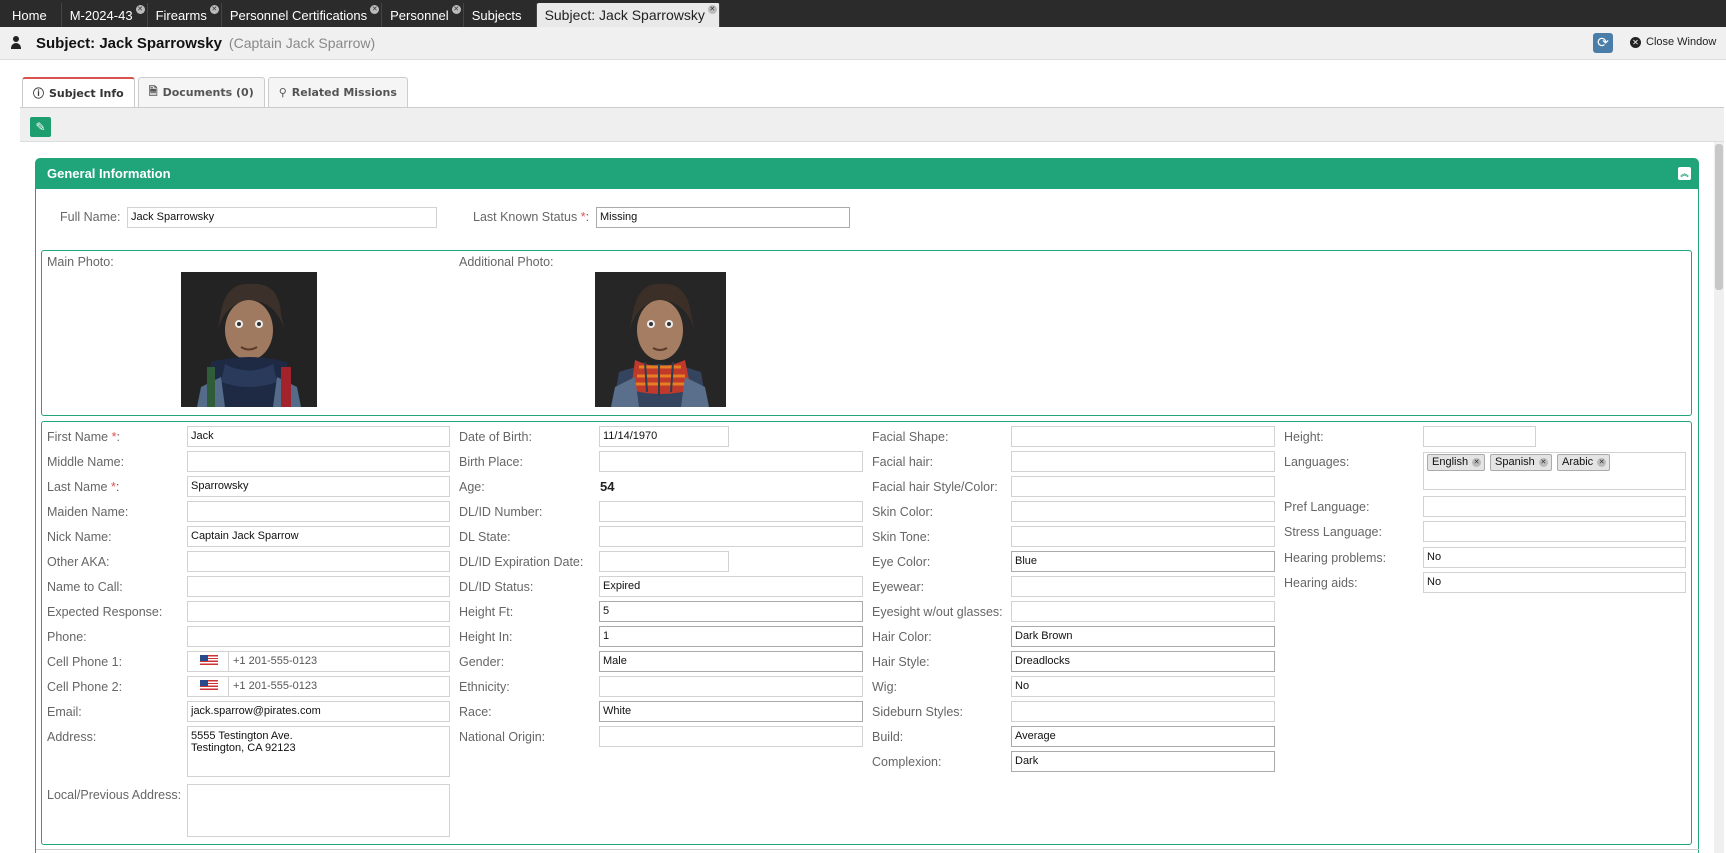 This screenshot has width=1726, height=853. I want to click on tab-home: Home, so click(33, 15).